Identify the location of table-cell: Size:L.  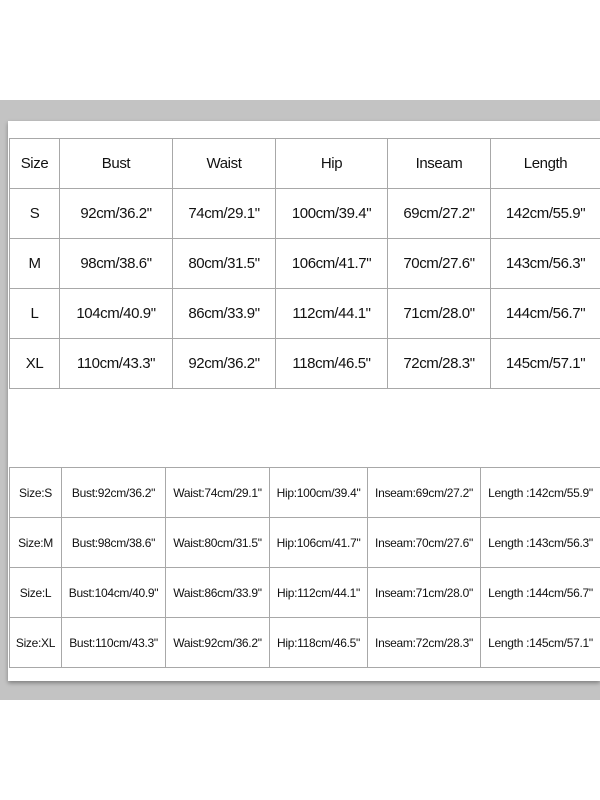
(35, 592).